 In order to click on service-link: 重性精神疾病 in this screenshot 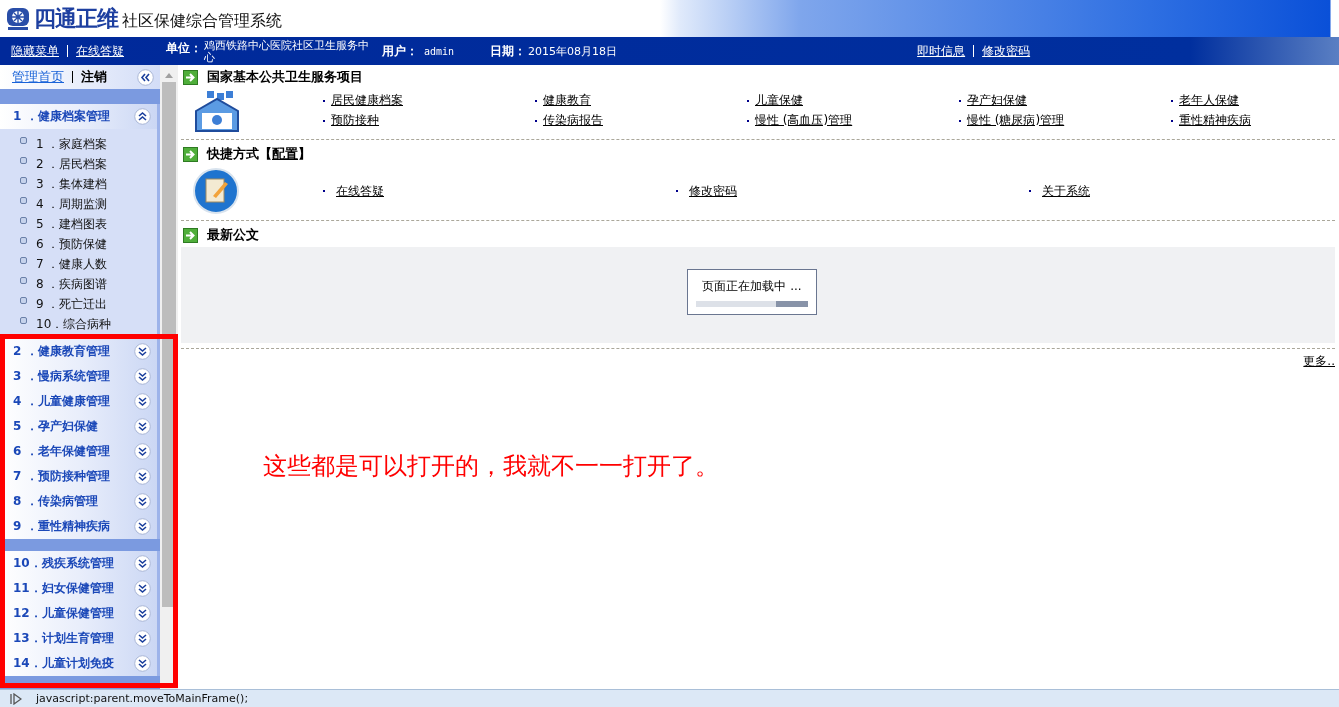, I will do `click(1214, 120)`.